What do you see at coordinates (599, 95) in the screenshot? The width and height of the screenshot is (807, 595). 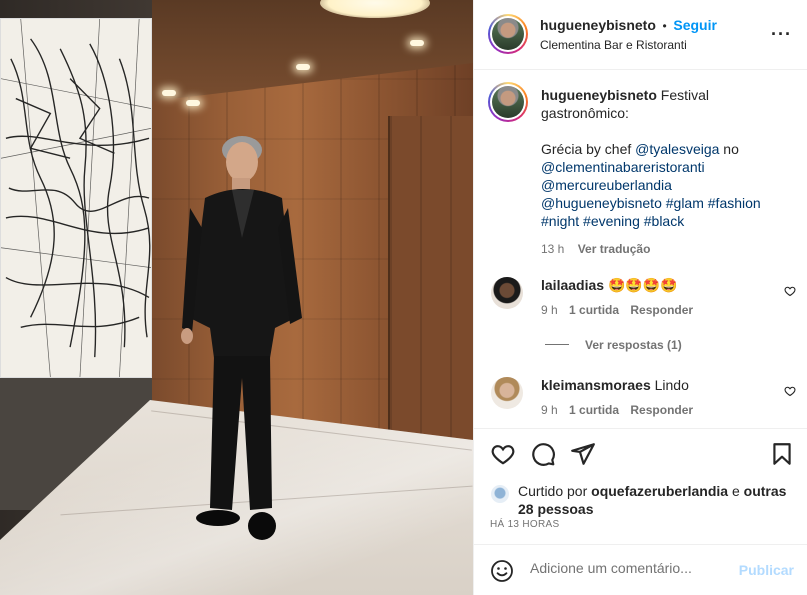 I see `caption-username: hugueneybisneto` at bounding box center [599, 95].